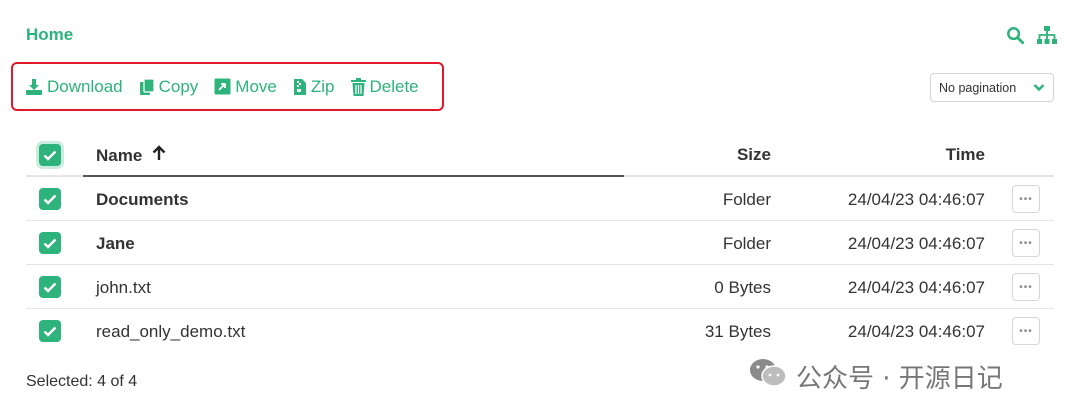 The image size is (1080, 419). What do you see at coordinates (49, 35) in the screenshot?
I see `breadcrumb: Home` at bounding box center [49, 35].